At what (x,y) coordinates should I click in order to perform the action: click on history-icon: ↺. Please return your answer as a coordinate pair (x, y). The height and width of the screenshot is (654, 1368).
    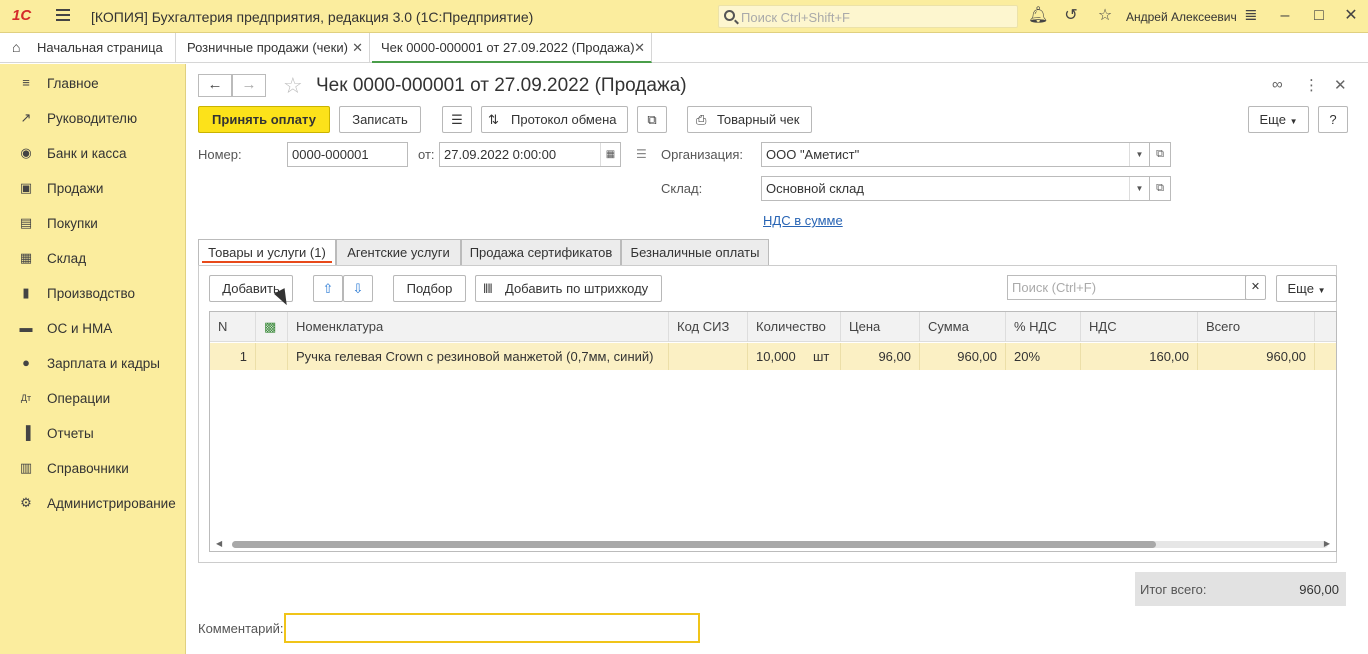
    Looking at the image, I should click on (1071, 16).